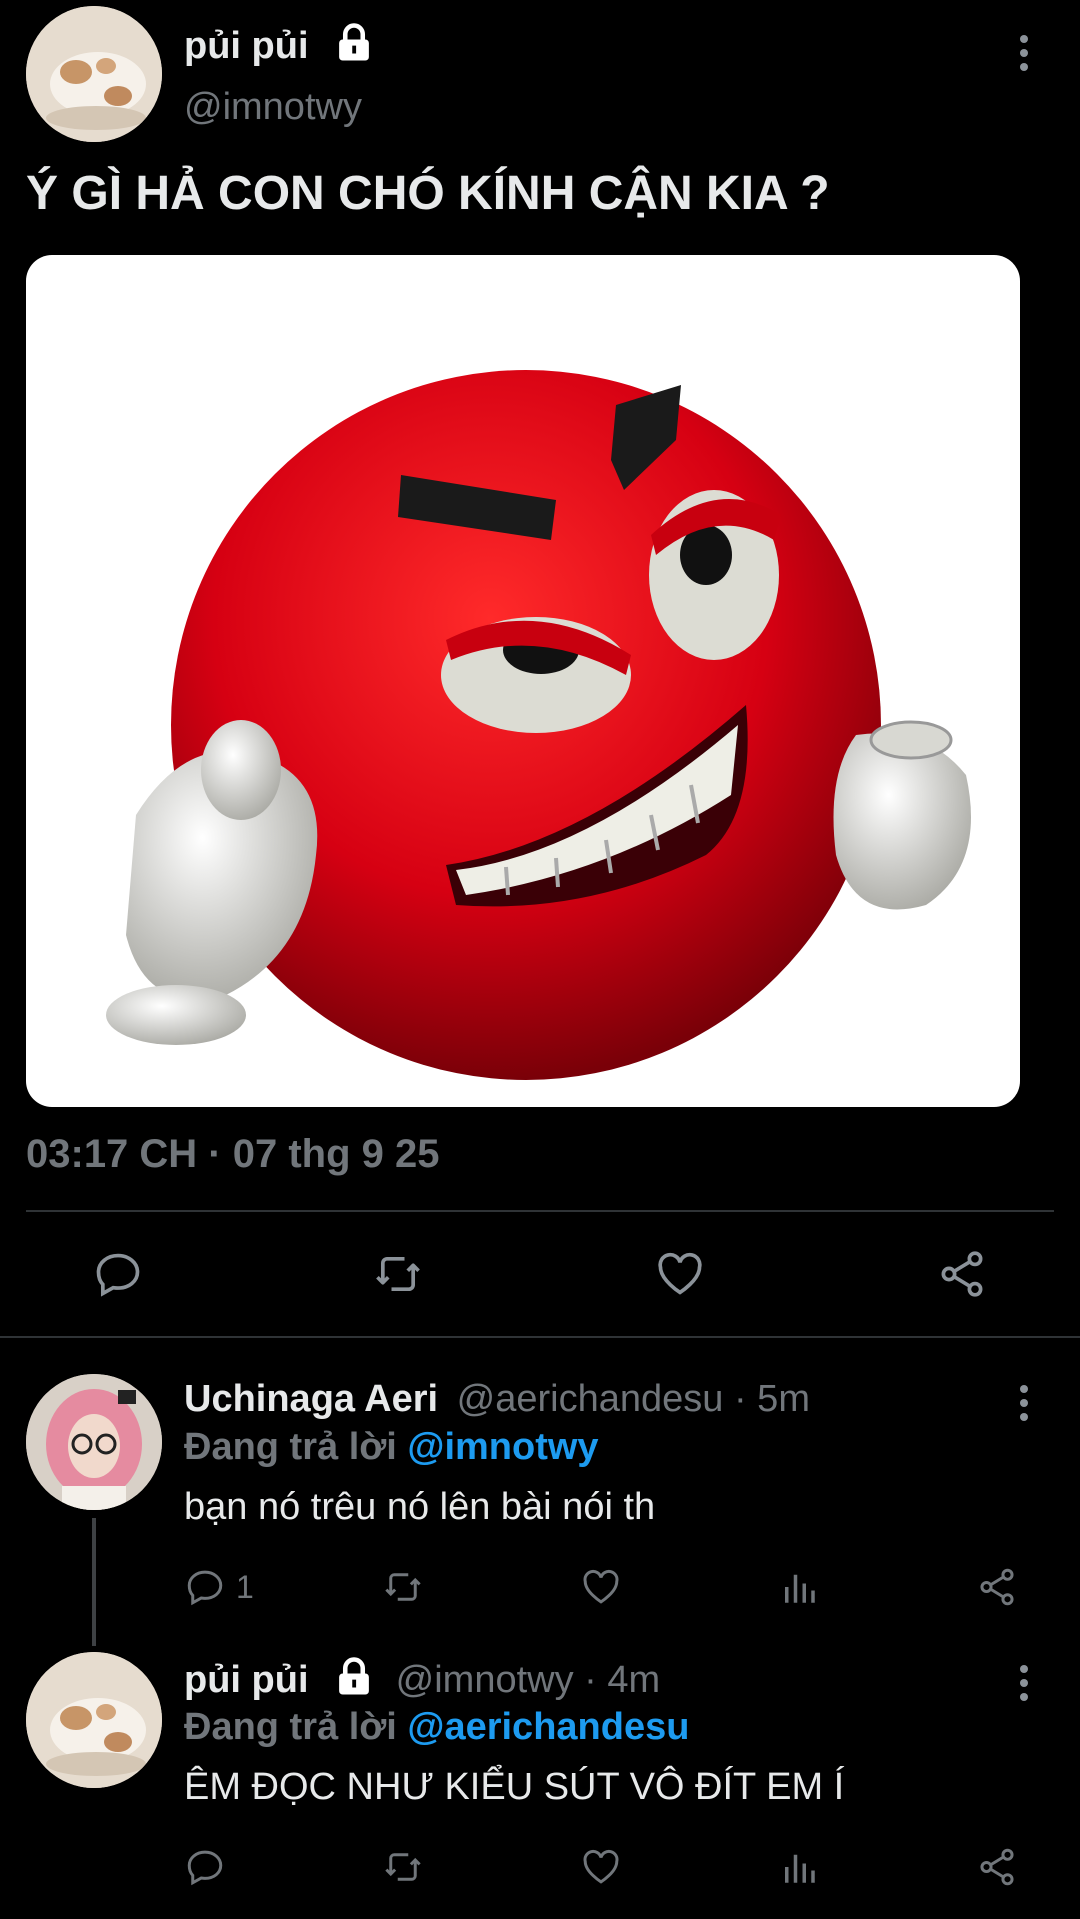  What do you see at coordinates (246, 46) in the screenshot?
I see `display-name-text: pủi pủi` at bounding box center [246, 46].